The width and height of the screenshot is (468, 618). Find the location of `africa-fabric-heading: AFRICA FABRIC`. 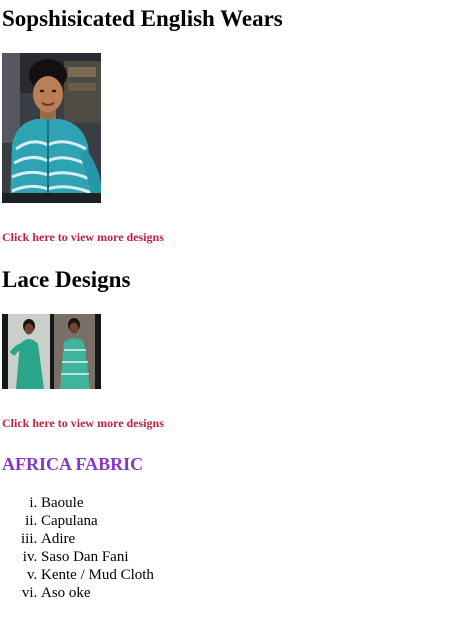

africa-fabric-heading: AFRICA FABRIC is located at coordinates (73, 464).